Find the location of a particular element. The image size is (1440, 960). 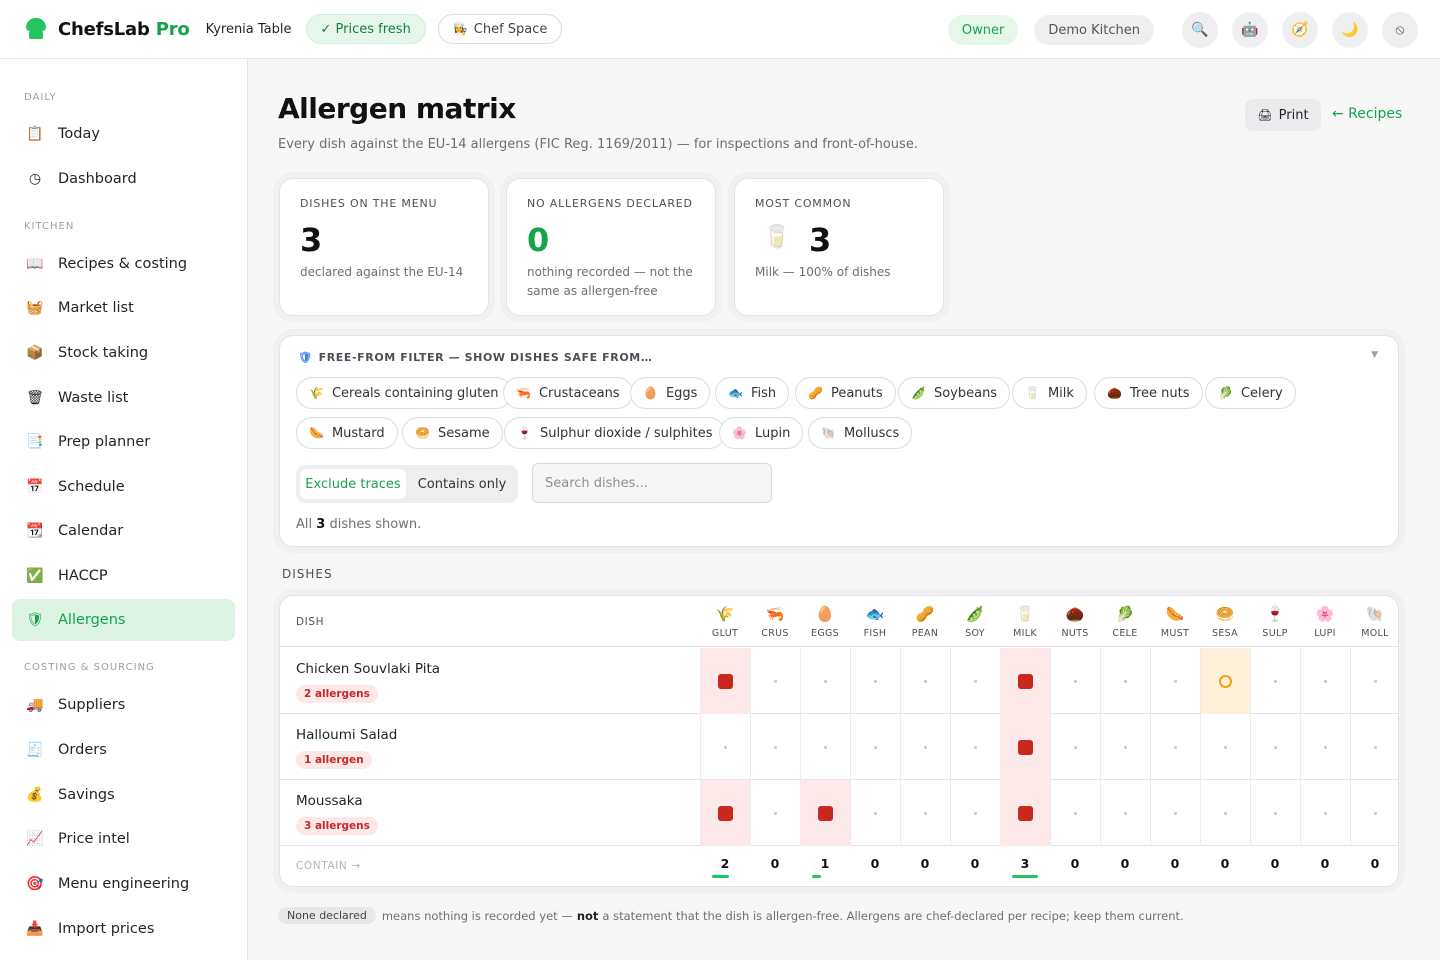

exclude-traces-option: Exclude traces is located at coordinates (353, 484).